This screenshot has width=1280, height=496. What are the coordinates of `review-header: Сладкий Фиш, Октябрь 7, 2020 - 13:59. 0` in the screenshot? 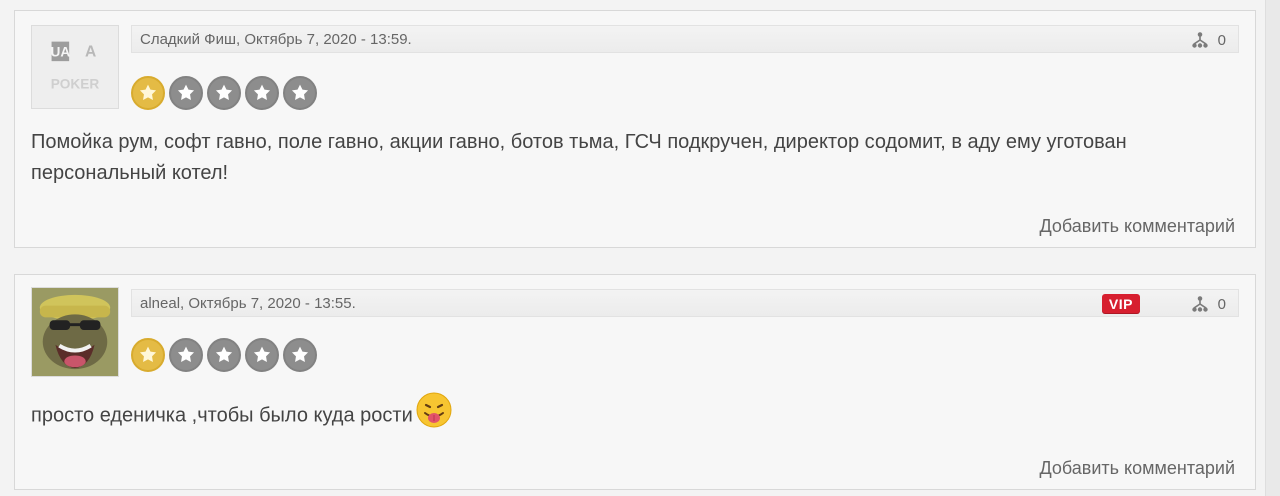 It's located at (685, 39).